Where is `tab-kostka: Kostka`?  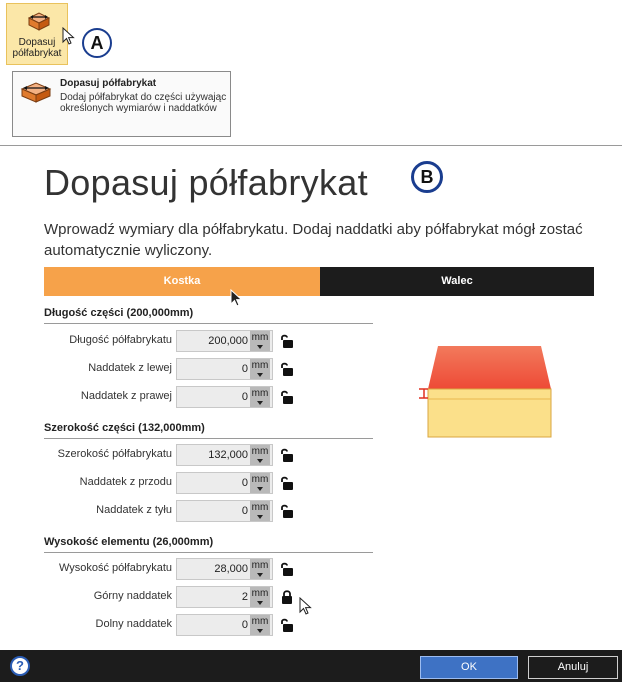
tab-kostka: Kostka is located at coordinates (182, 281).